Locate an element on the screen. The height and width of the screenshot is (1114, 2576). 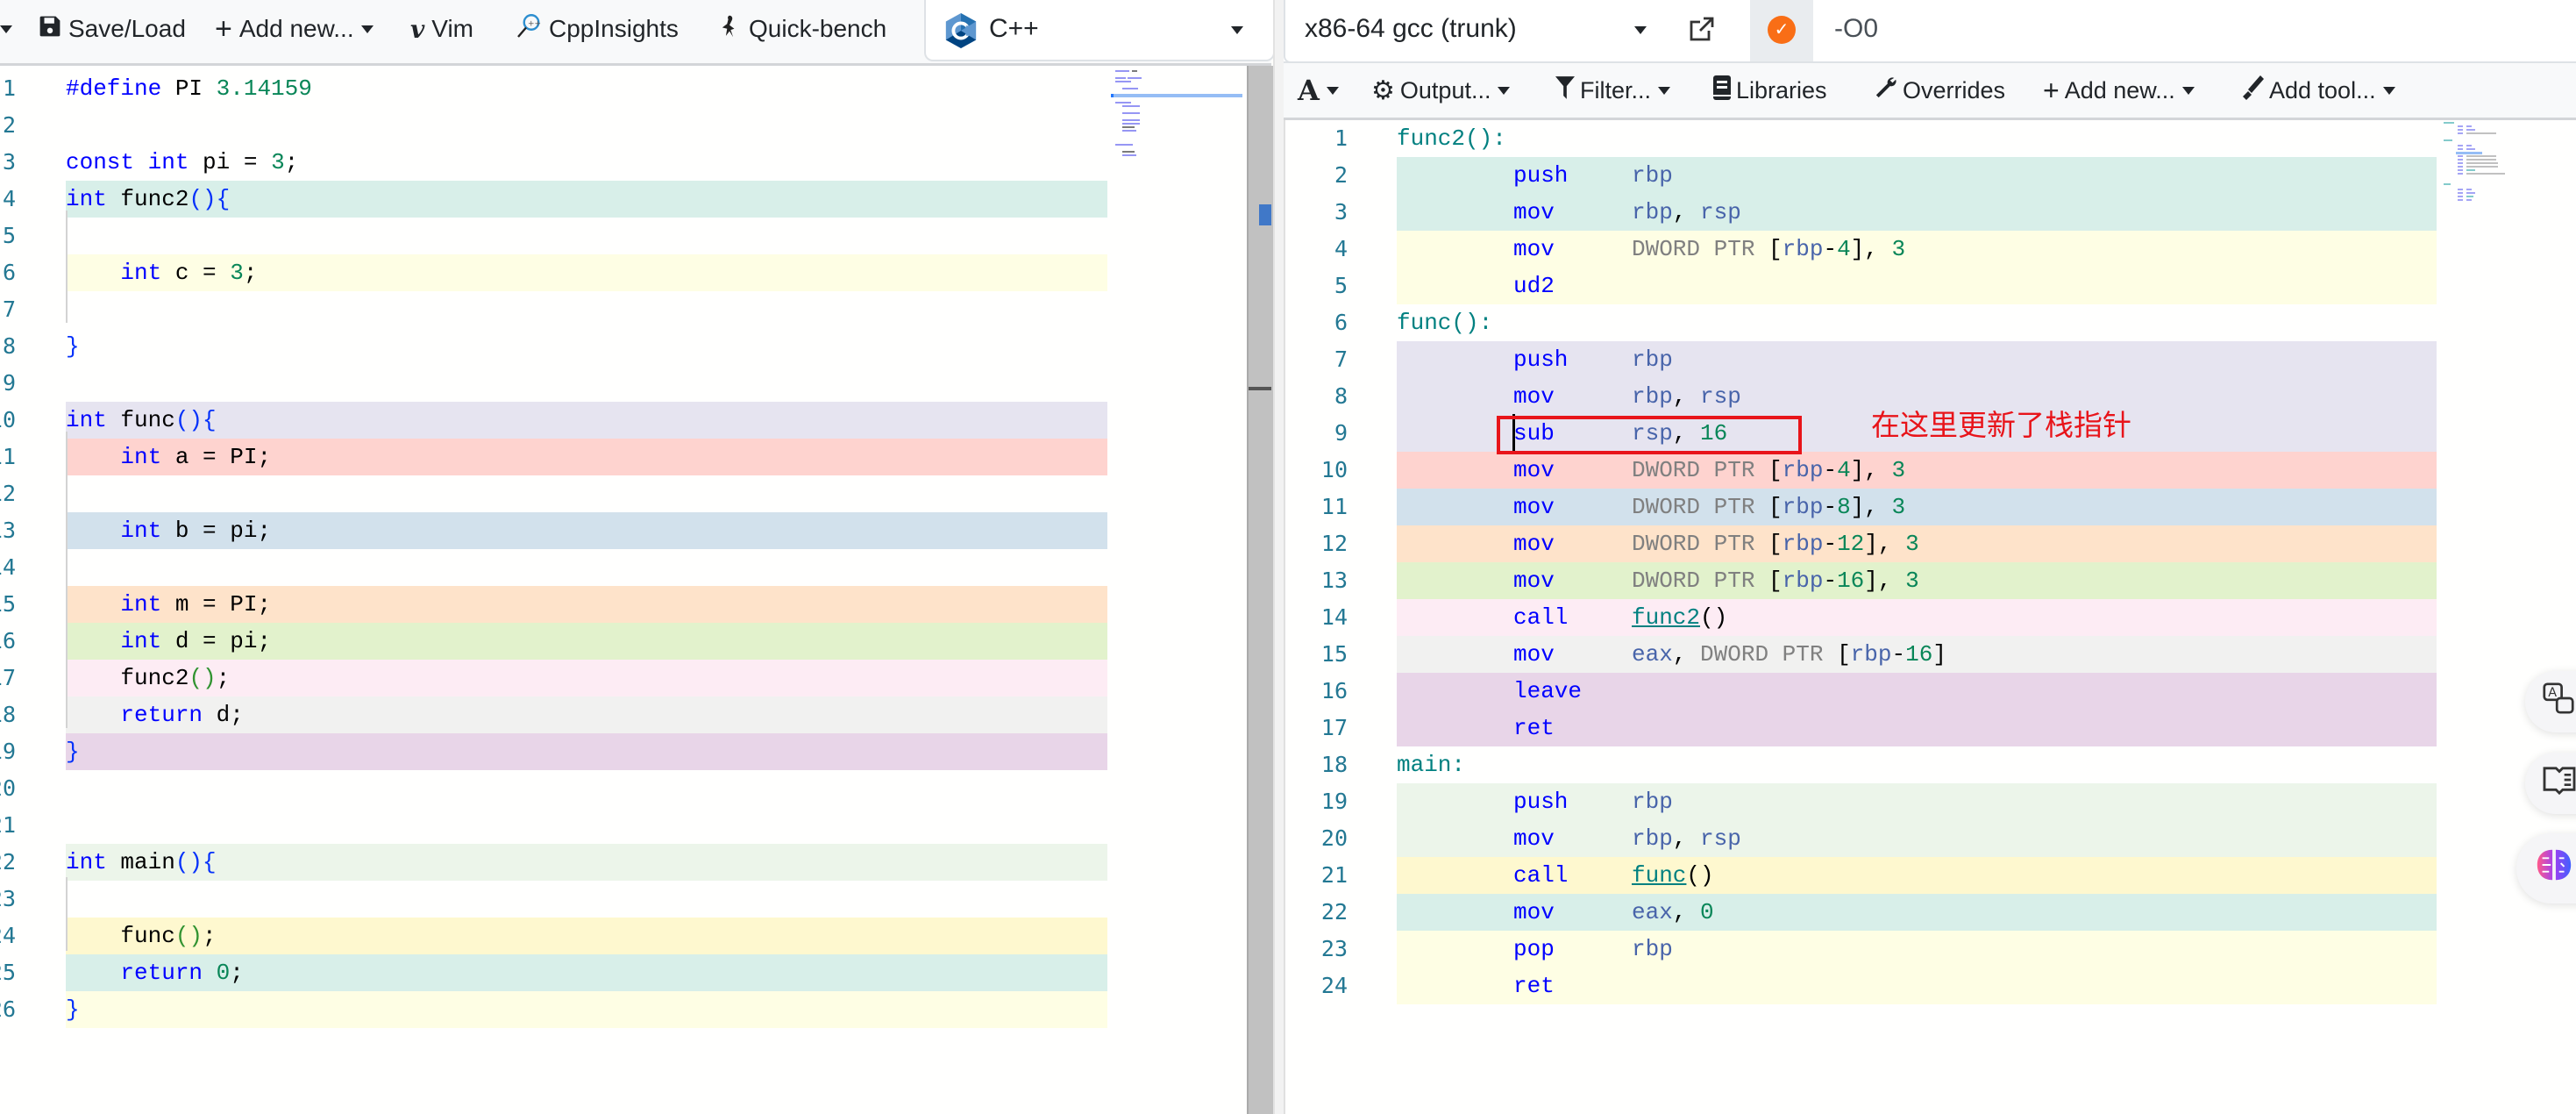
compile-status: ✓ is located at coordinates (1781, 30).